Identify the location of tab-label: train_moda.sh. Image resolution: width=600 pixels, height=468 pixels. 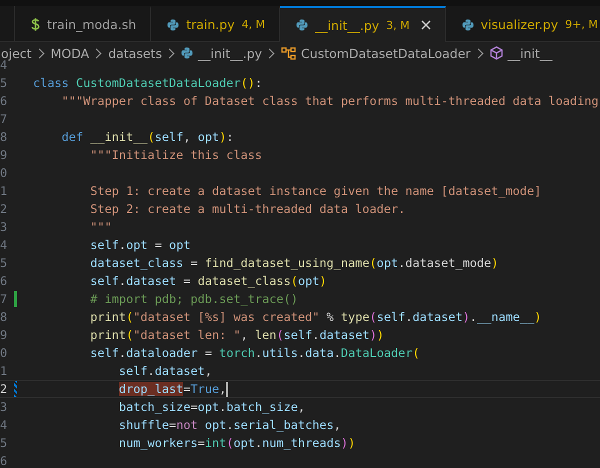
(91, 24).